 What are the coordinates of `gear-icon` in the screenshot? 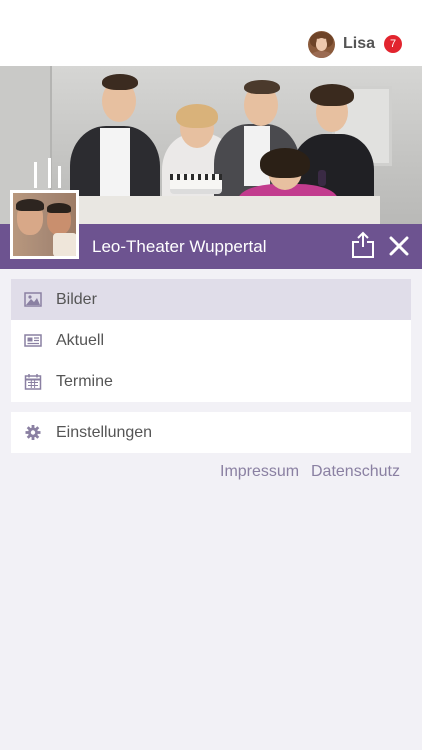 It's located at (33, 432).